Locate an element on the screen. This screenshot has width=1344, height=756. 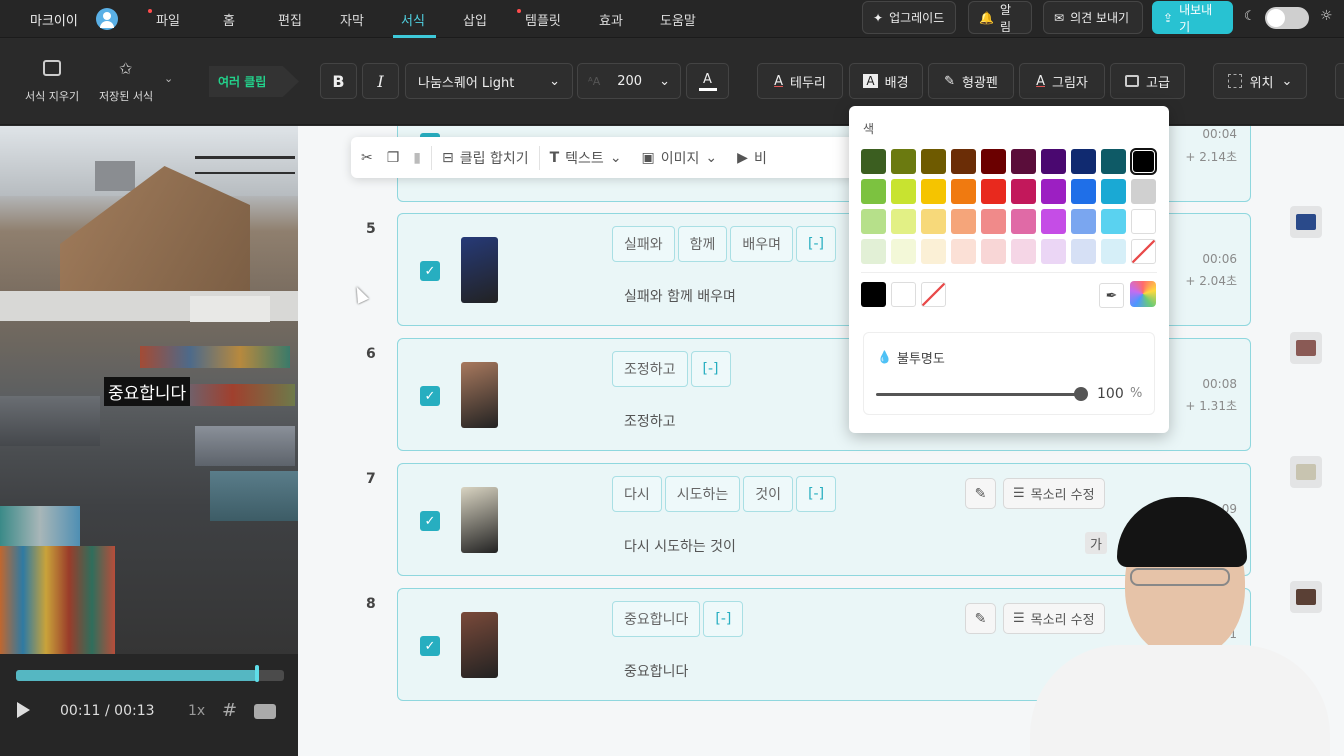
font-size-select: ᴬA 200 ⌄ is located at coordinates (629, 81).